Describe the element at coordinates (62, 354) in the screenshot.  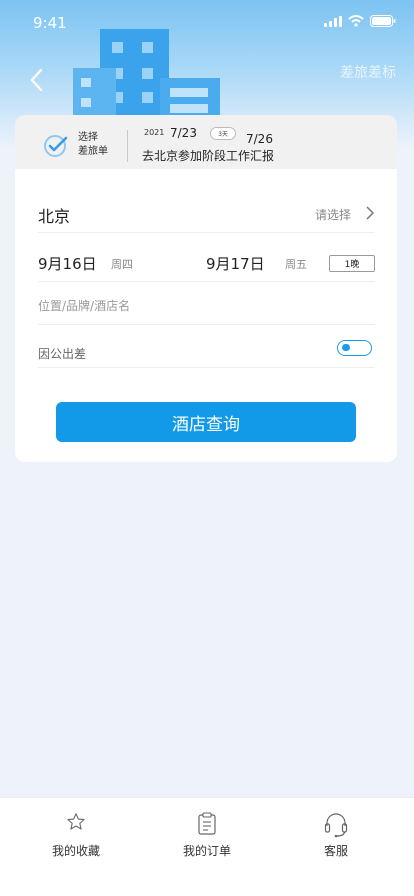
I see `business-trip-label: 因公出差` at that location.